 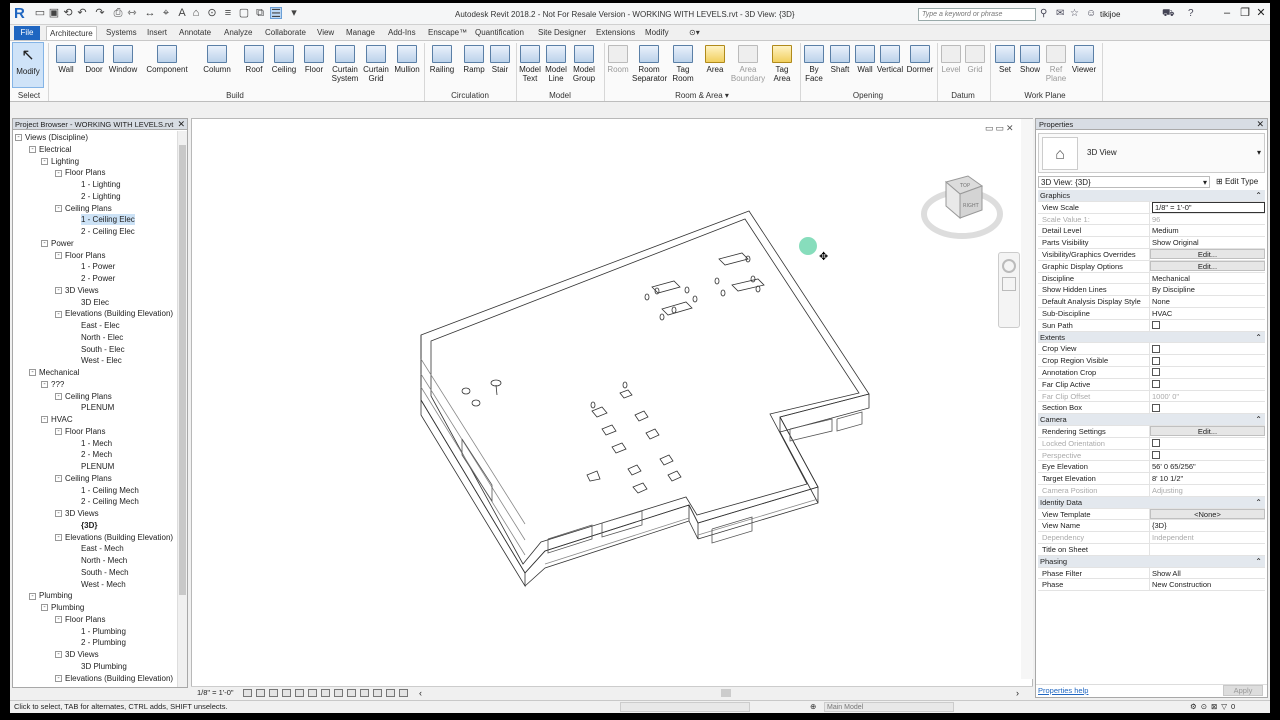 What do you see at coordinates (121, 33) in the screenshot?
I see `tab-systems: Systems` at bounding box center [121, 33].